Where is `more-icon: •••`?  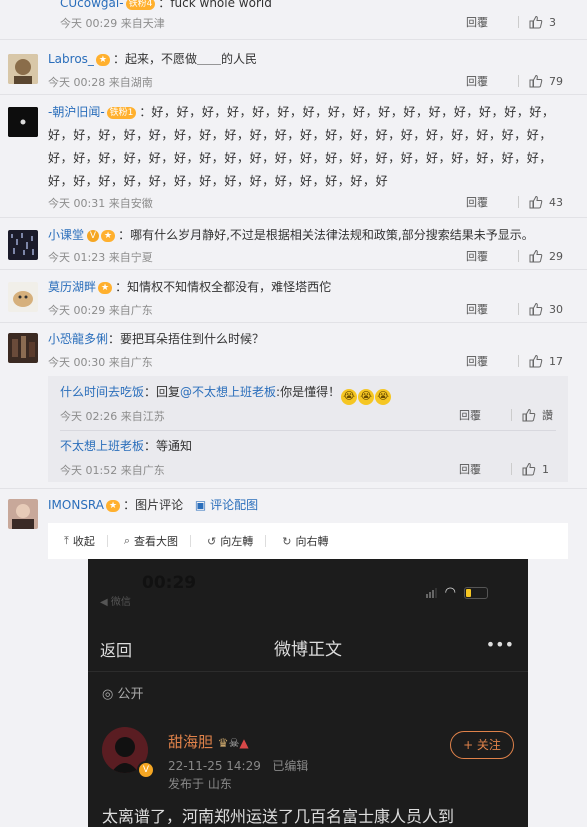 more-icon: ••• is located at coordinates (500, 644).